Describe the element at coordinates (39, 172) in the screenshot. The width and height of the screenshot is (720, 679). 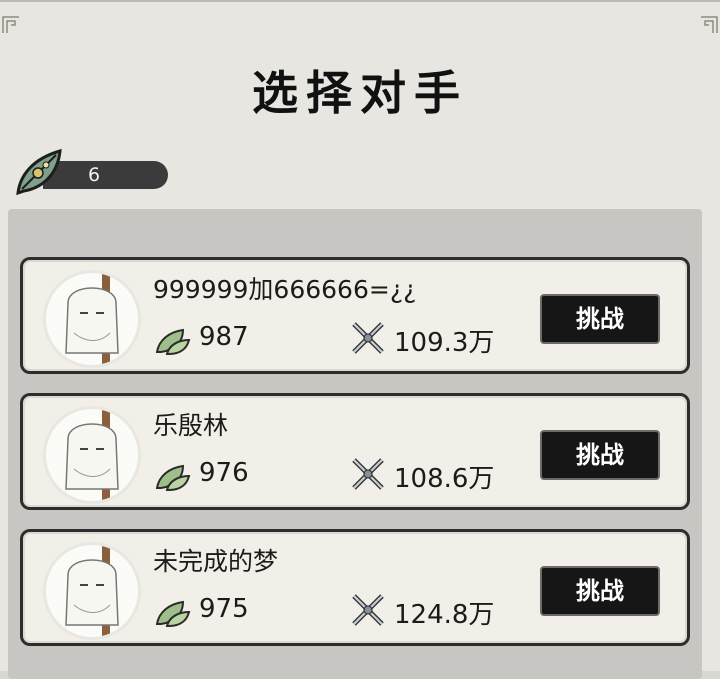
I see `leaf-token-icon` at that location.